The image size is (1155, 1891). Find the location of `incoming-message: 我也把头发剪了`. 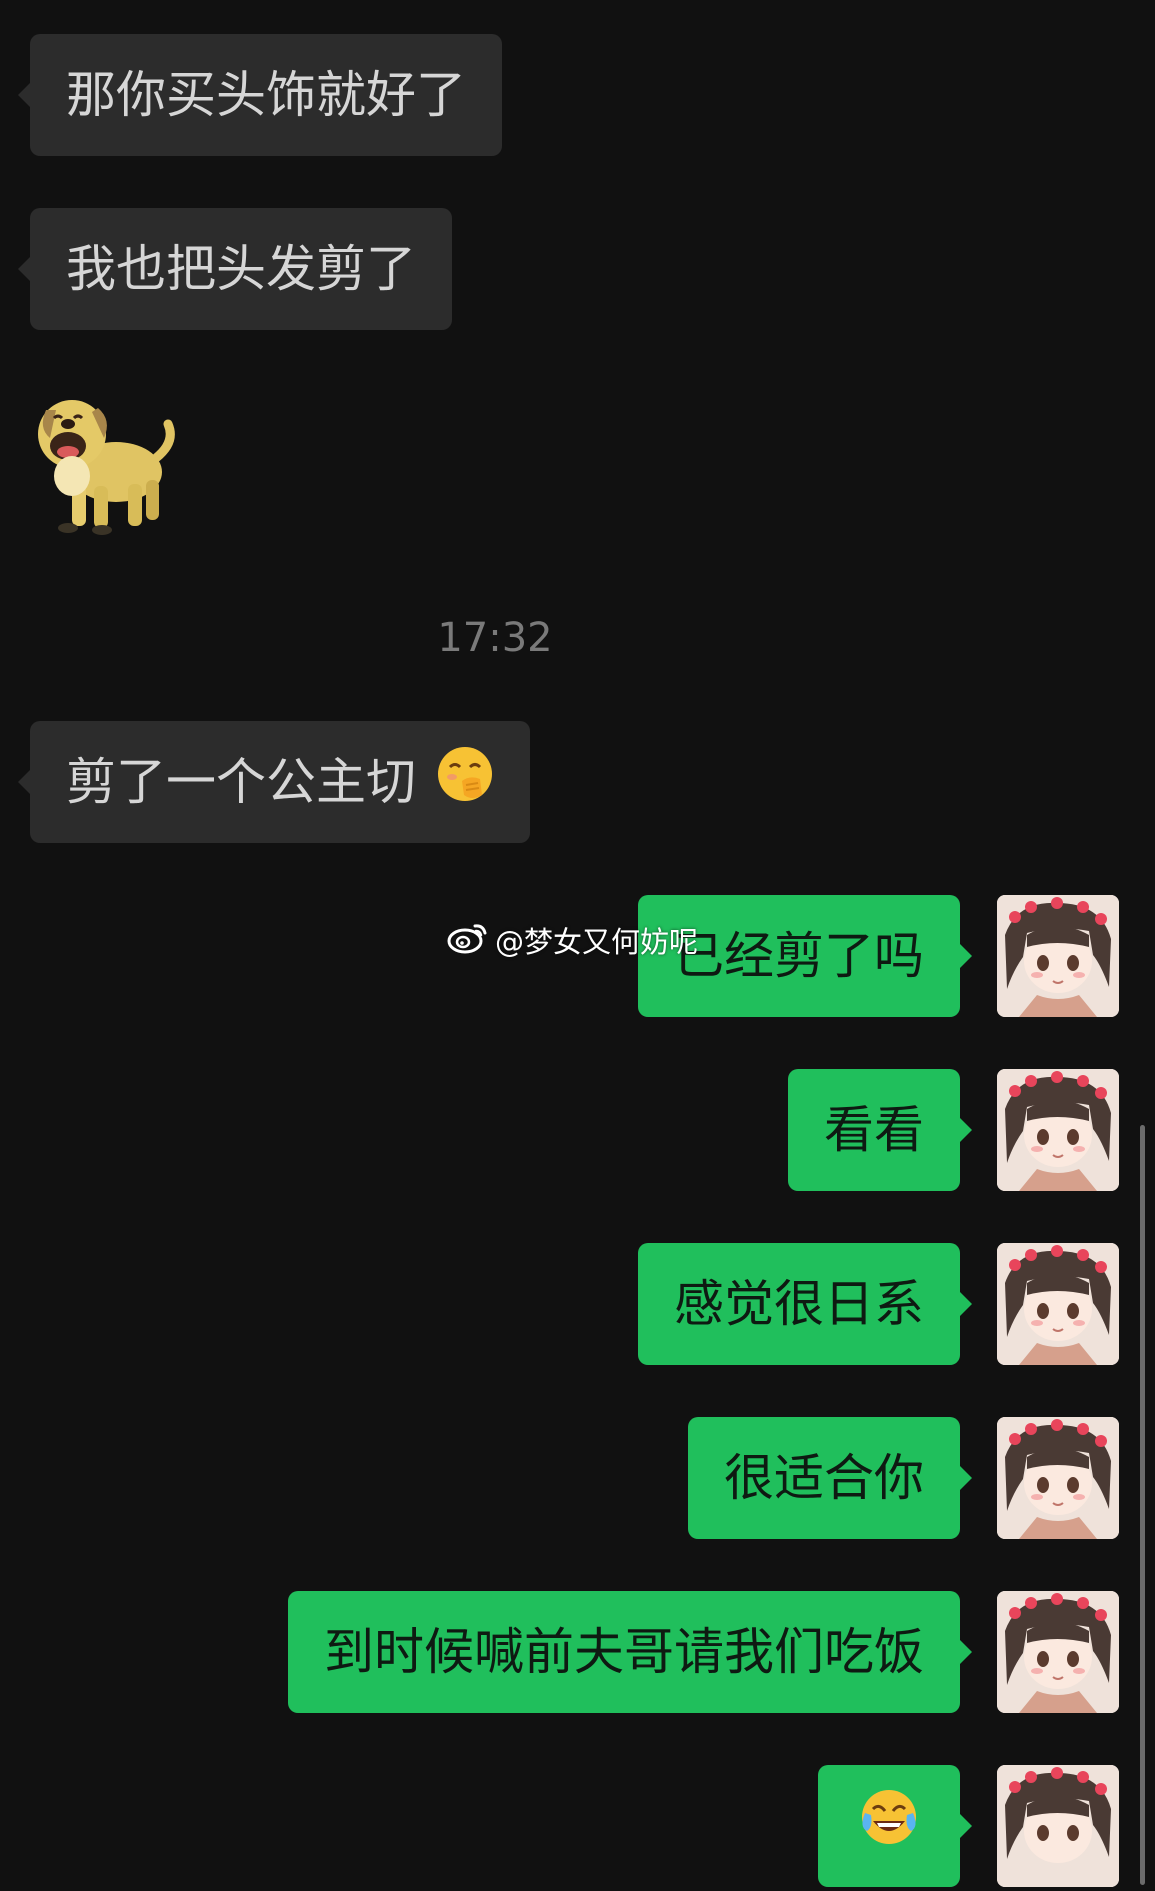

incoming-message: 我也把头发剪了 is located at coordinates (235, 269).